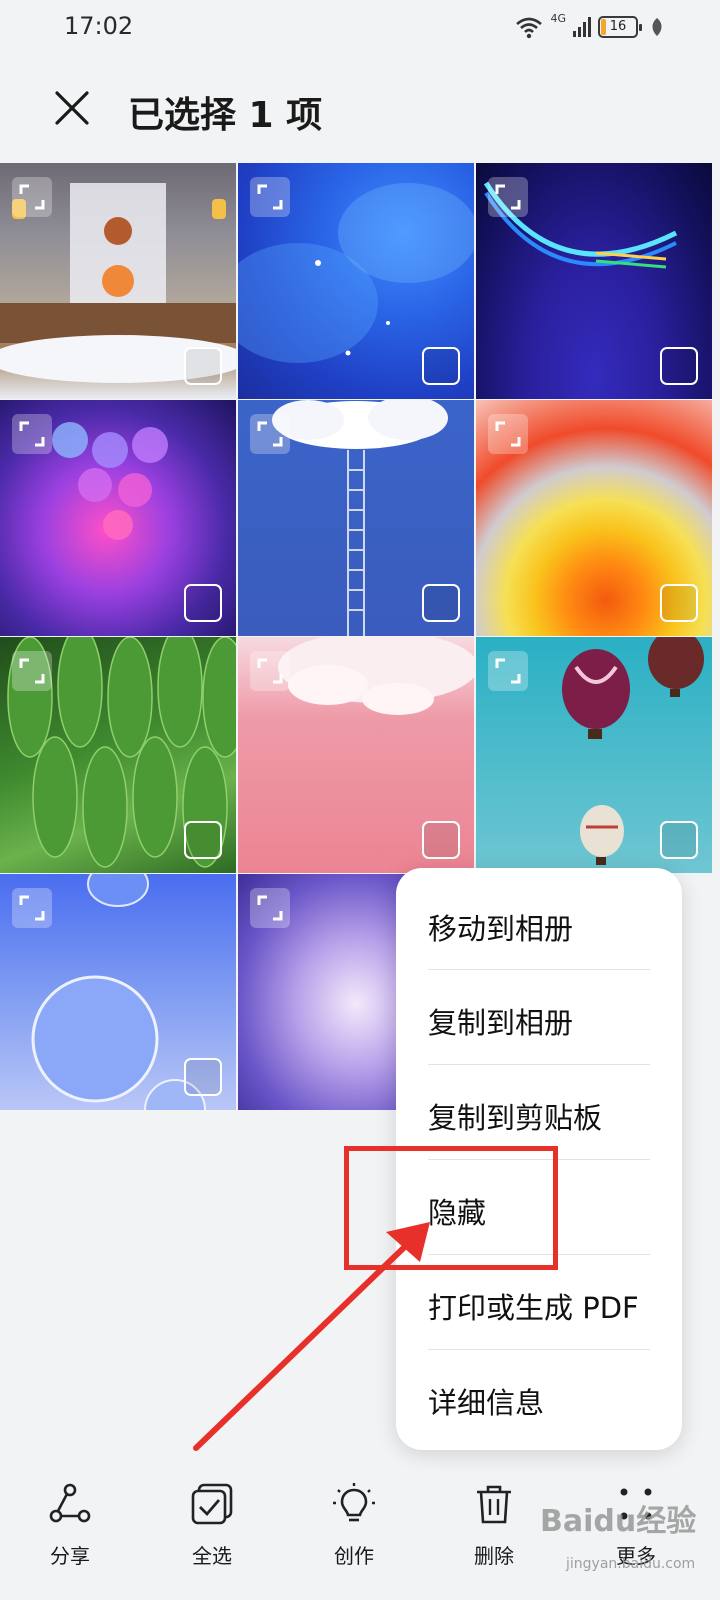 The width and height of the screenshot is (720, 1600). Describe the element at coordinates (631, 1564) in the screenshot. I see `watermark-url: jingyan.baidu.com` at that location.